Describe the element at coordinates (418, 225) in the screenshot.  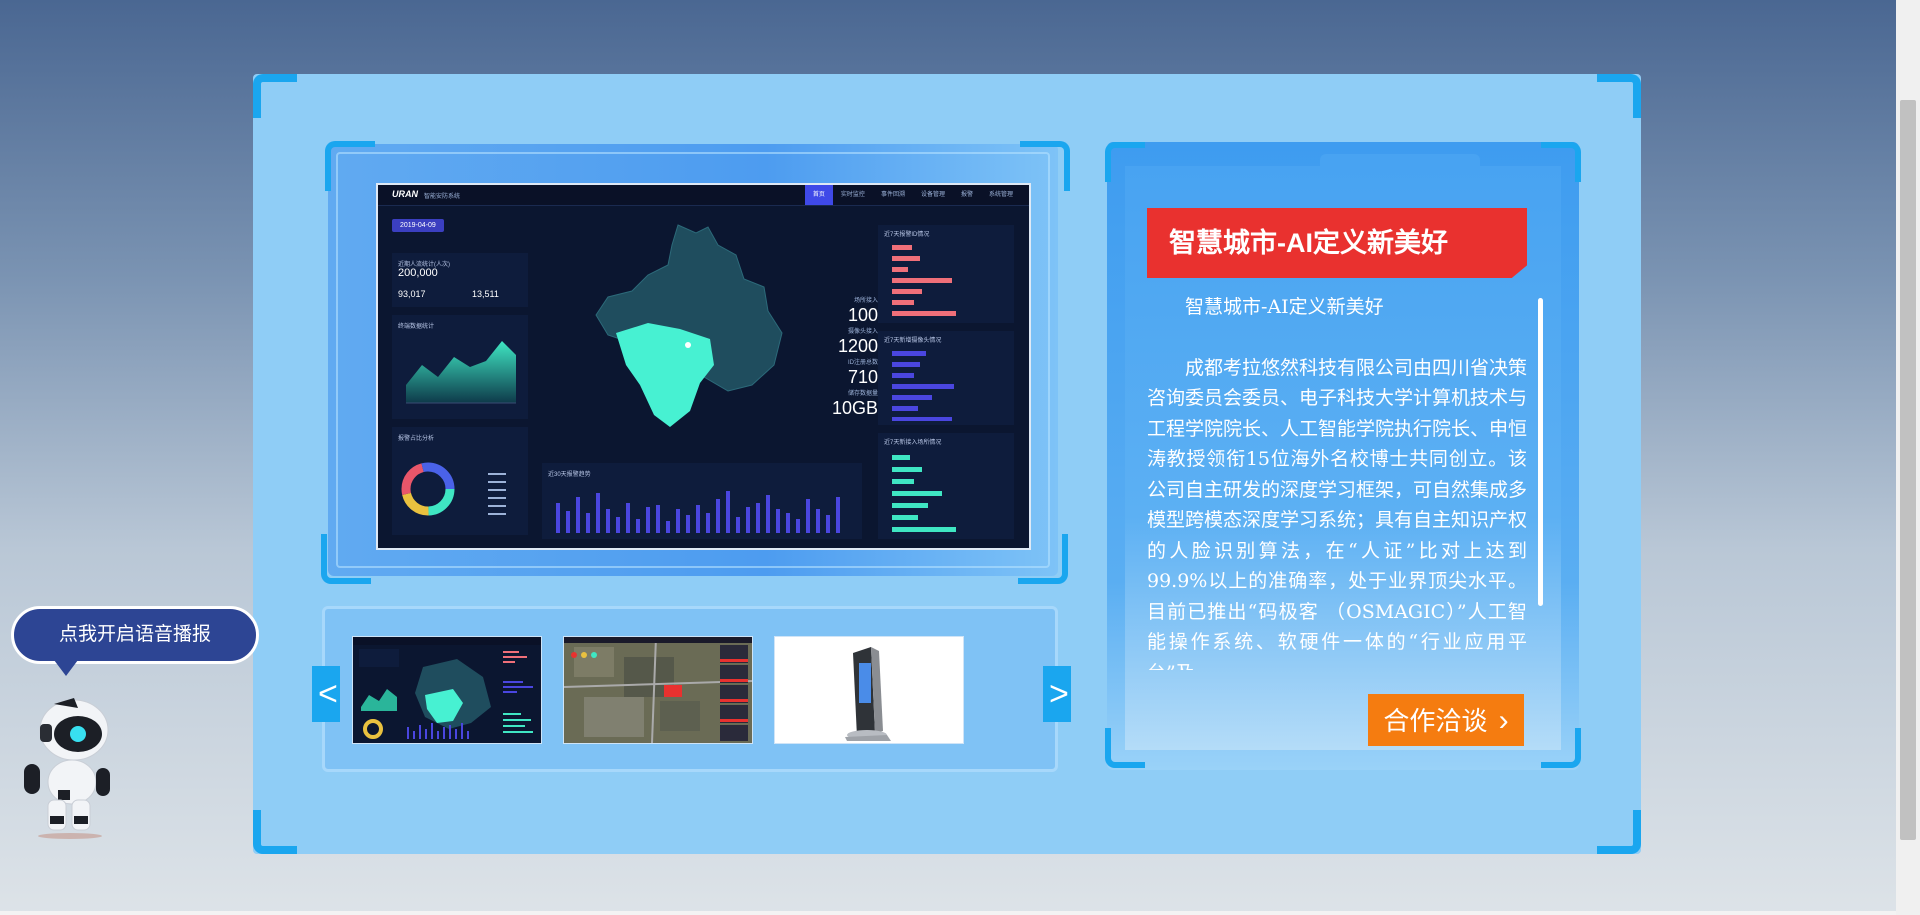
I see `dashboard-date: 2019-04-09` at that location.